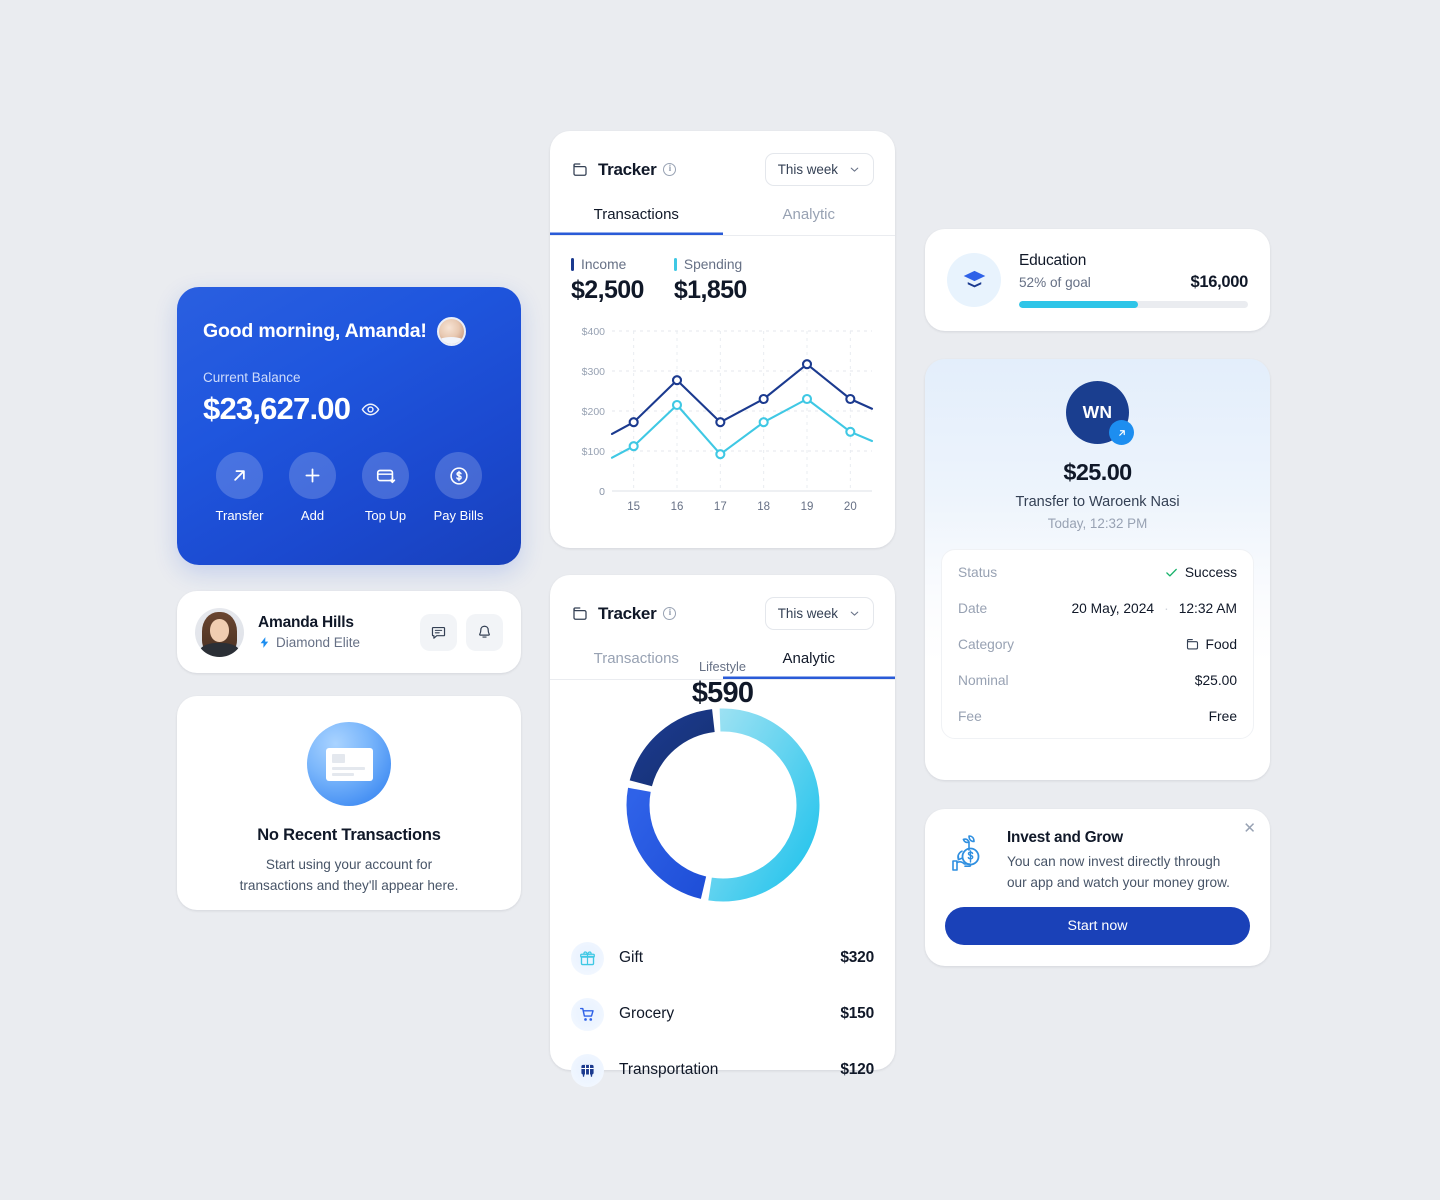 This screenshot has height=1200, width=1440. Describe the element at coordinates (594, 452) in the screenshot. I see `svg-text: $100` at that location.